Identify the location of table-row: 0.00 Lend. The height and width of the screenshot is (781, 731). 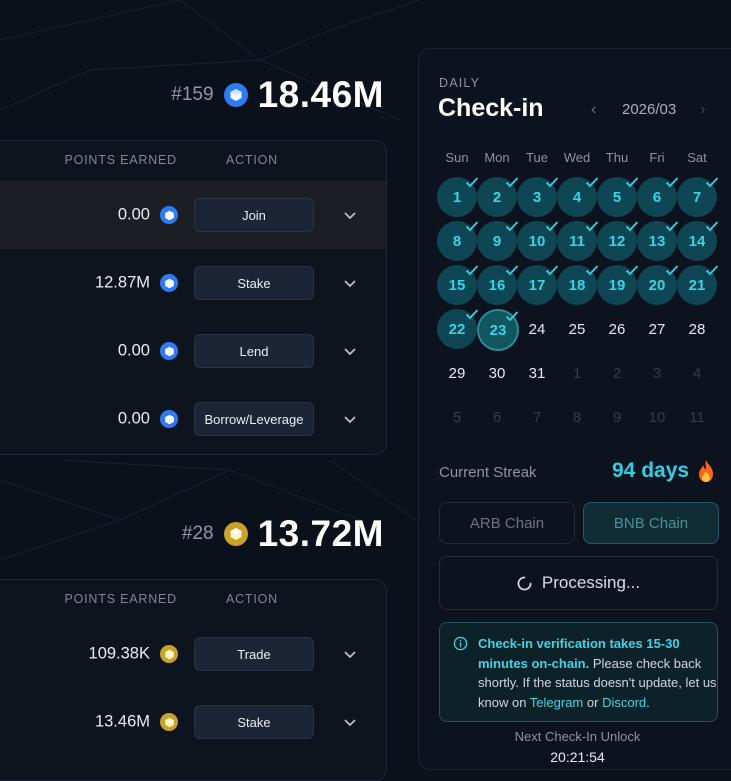
(193, 351).